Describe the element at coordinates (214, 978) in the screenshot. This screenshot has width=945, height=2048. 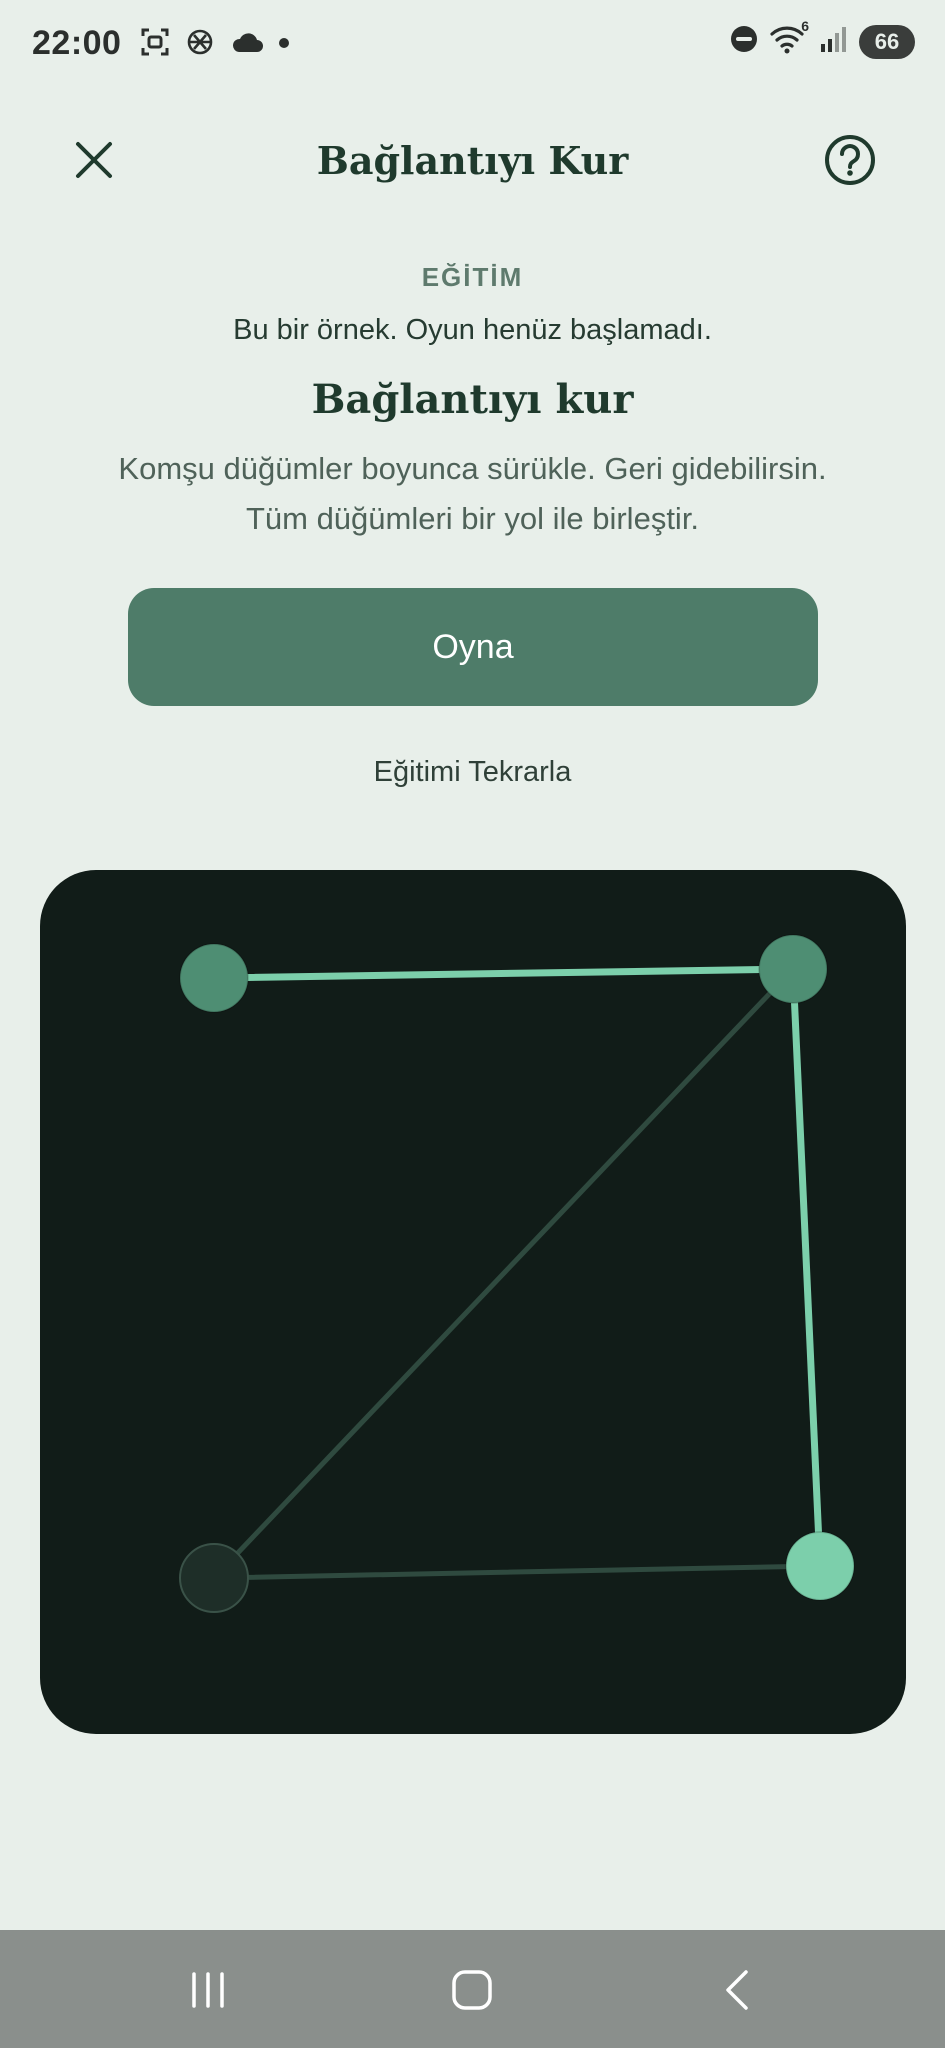
I see `node-top-left` at that location.